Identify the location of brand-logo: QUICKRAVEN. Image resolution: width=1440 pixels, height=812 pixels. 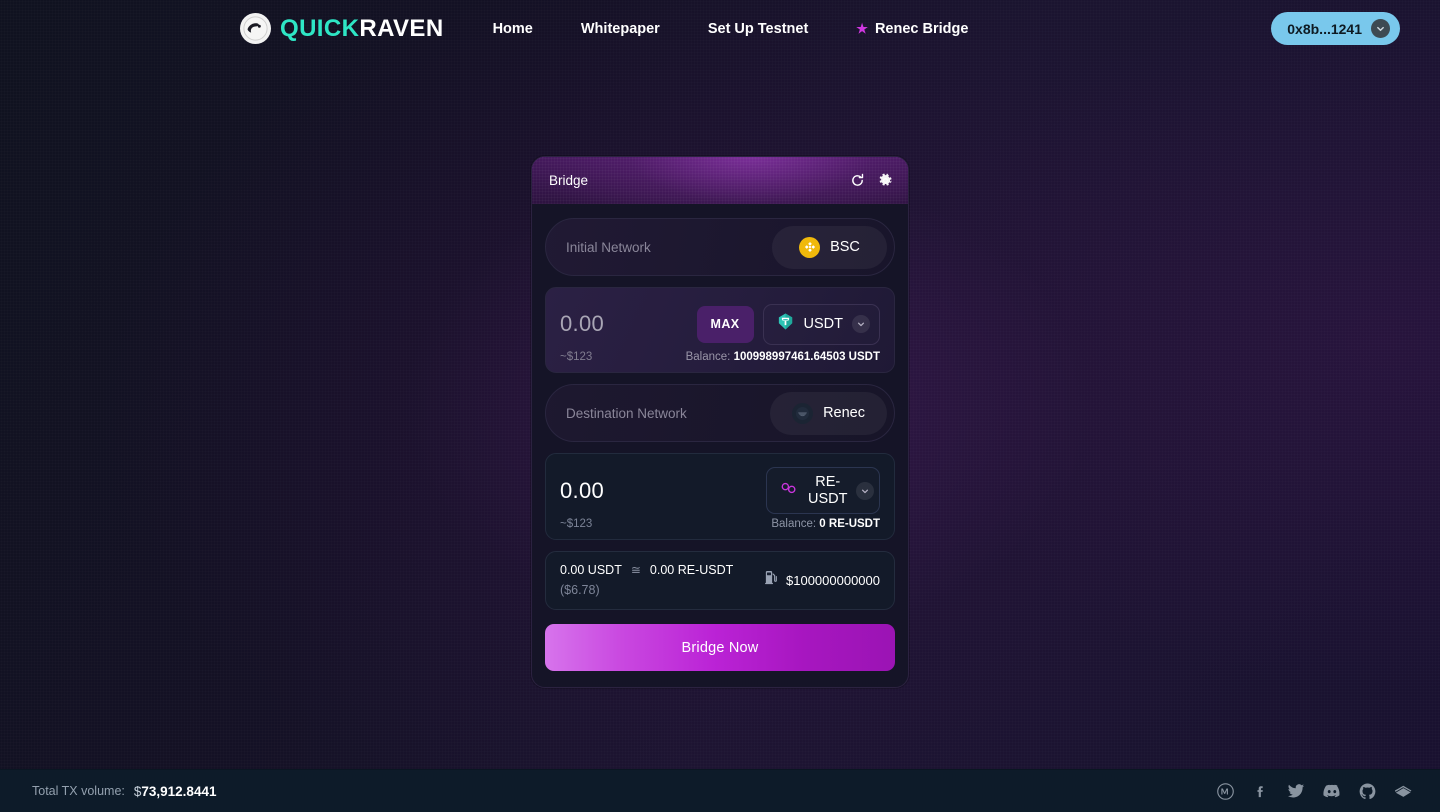
(342, 28).